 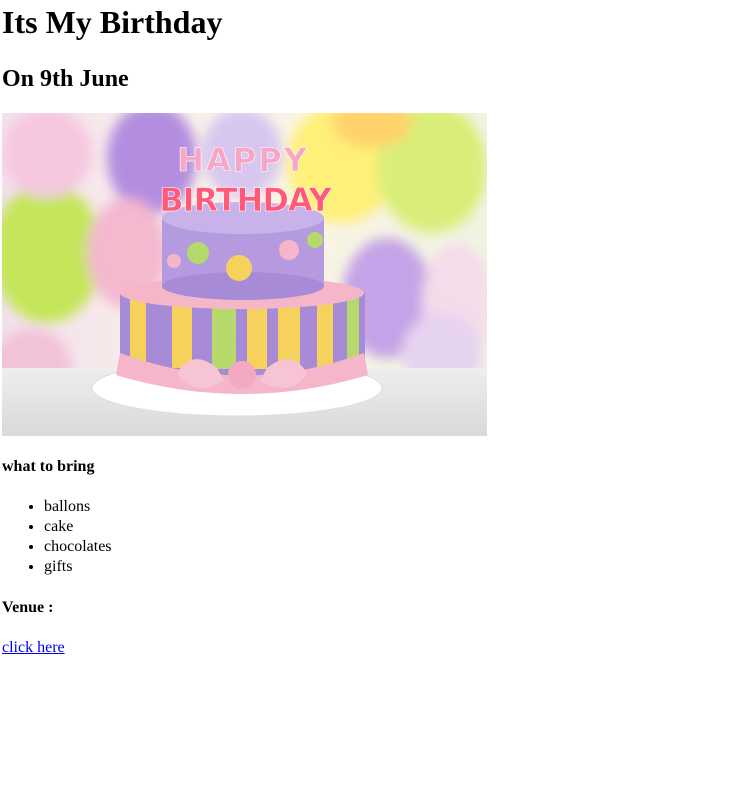 What do you see at coordinates (112, 22) in the screenshot?
I see `page-title: Its My Birthday` at bounding box center [112, 22].